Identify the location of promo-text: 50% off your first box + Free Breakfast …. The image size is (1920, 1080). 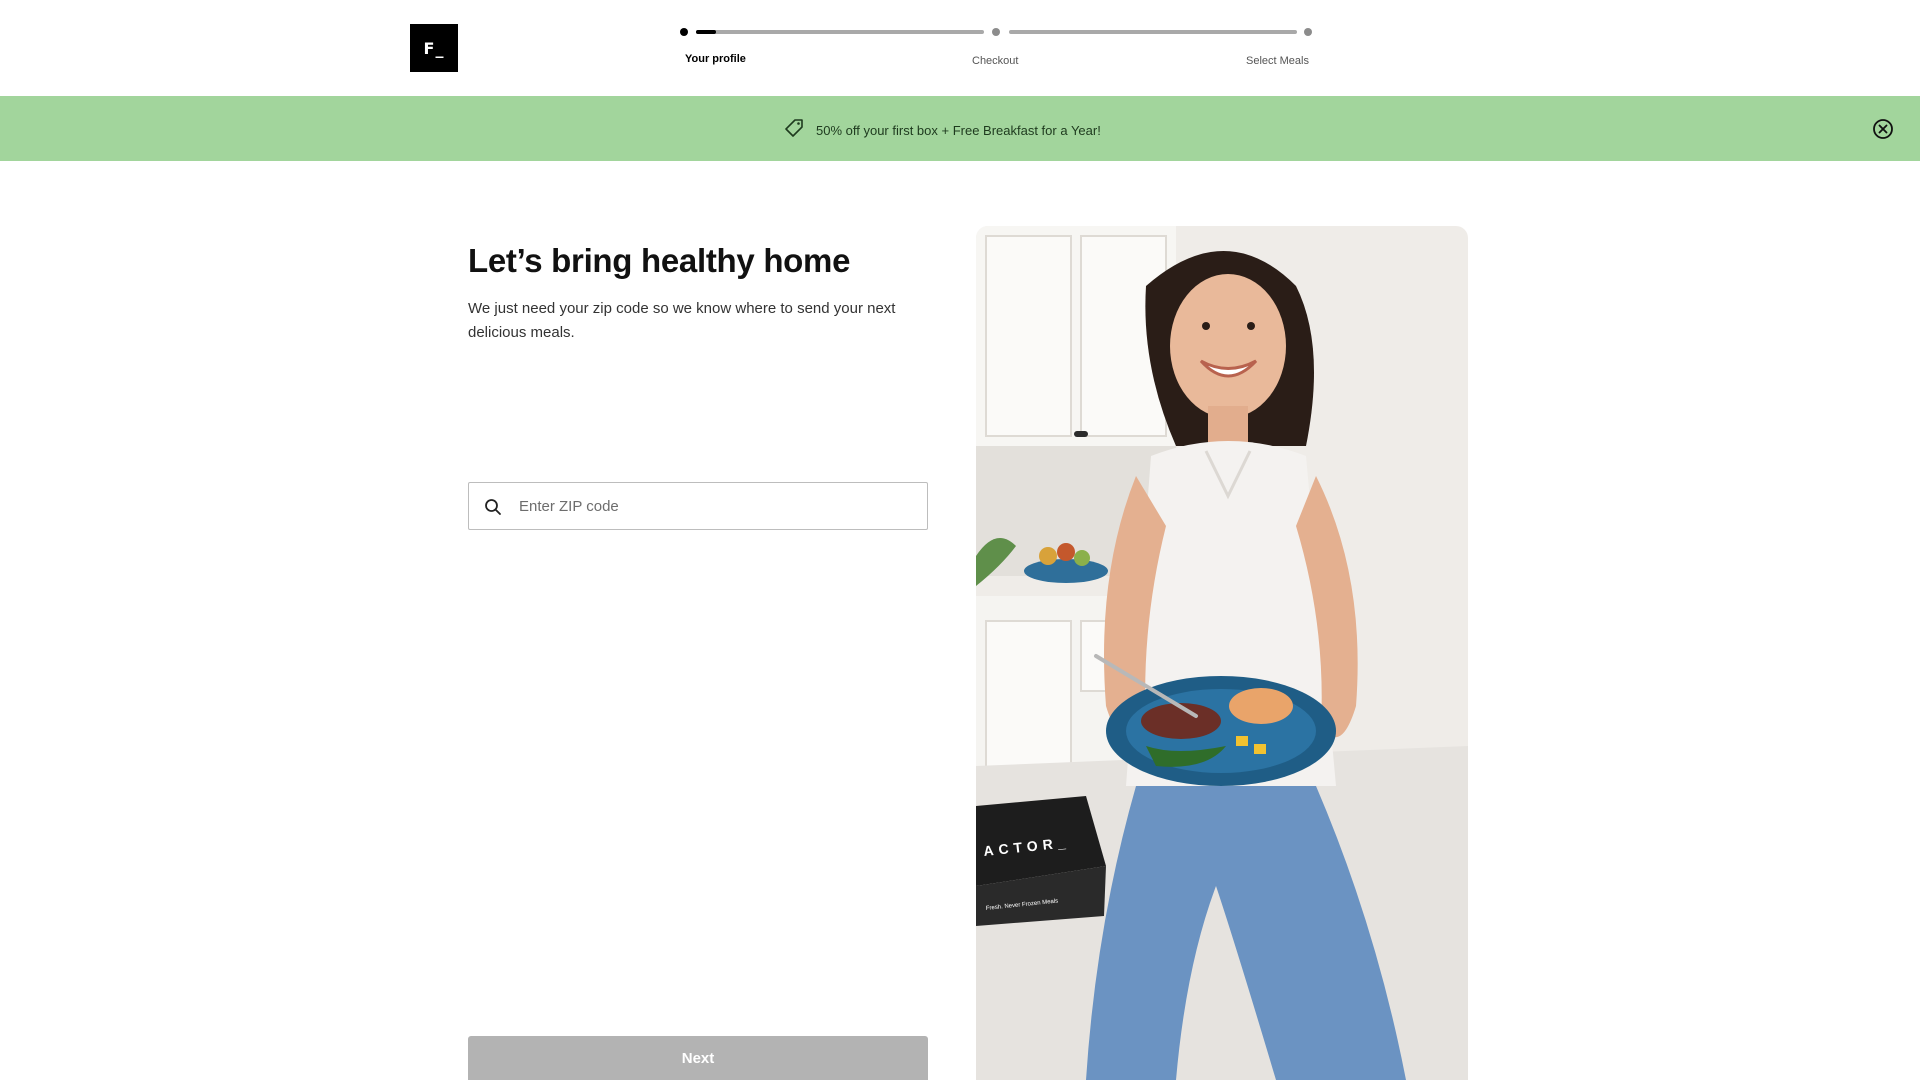
(958, 130).